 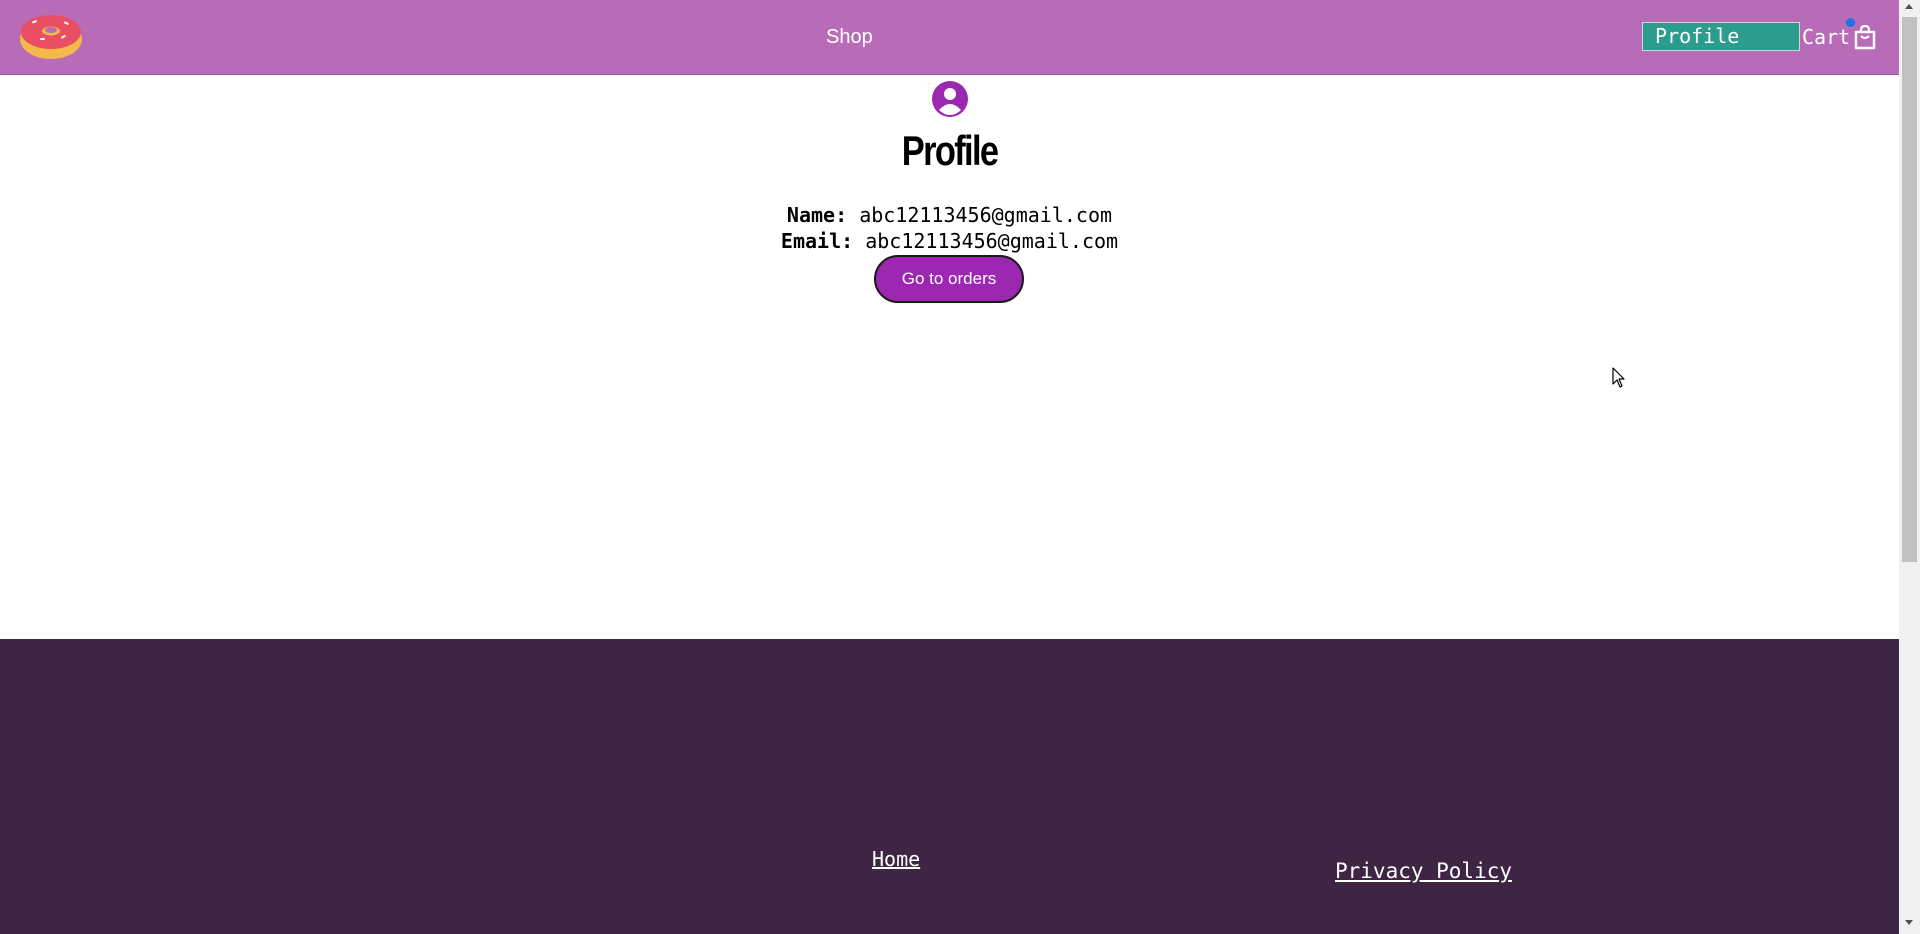 I want to click on scroll-down-arrow-icon, so click(x=1909, y=922).